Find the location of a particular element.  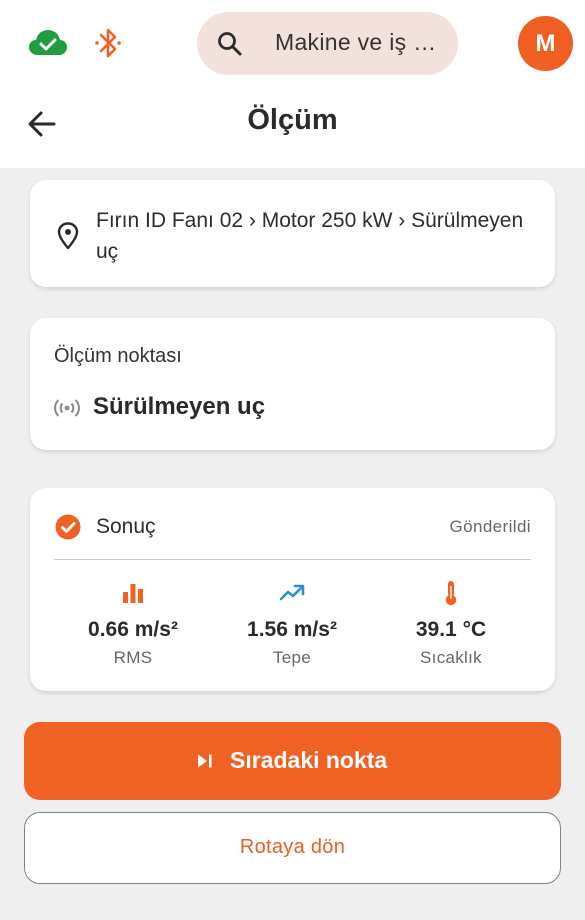

metric-peak: 1.56 m/s² Tepe is located at coordinates (292, 624).